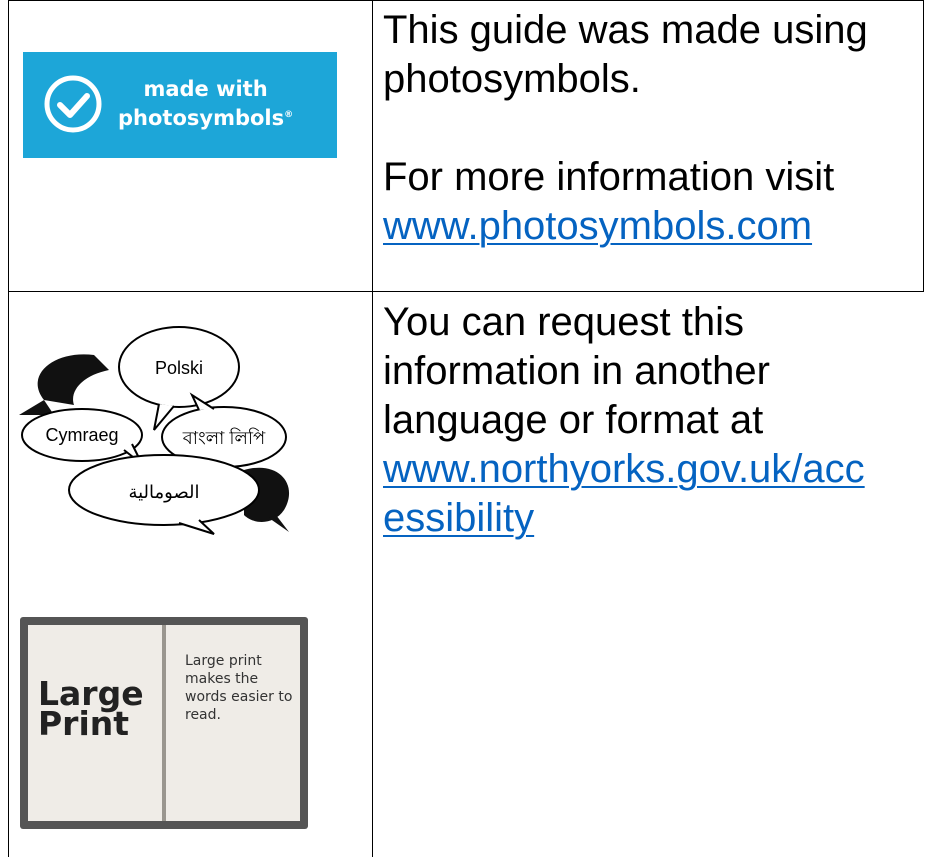 The height and width of the screenshot is (857, 932). I want to click on badge-text: made with photosymbols®, so click(205, 103).